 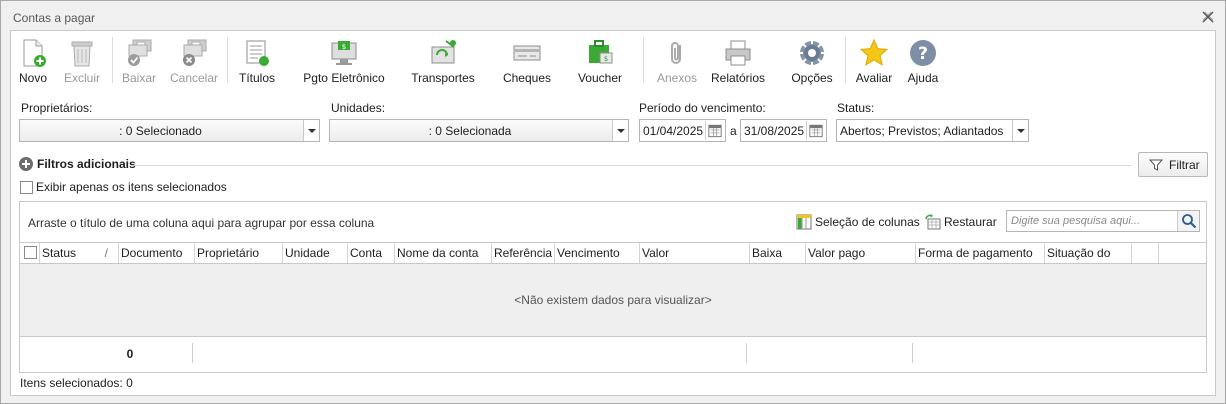 I want to click on column-header-forma-de-pagamento: Forma de pagamento, so click(x=980, y=253).